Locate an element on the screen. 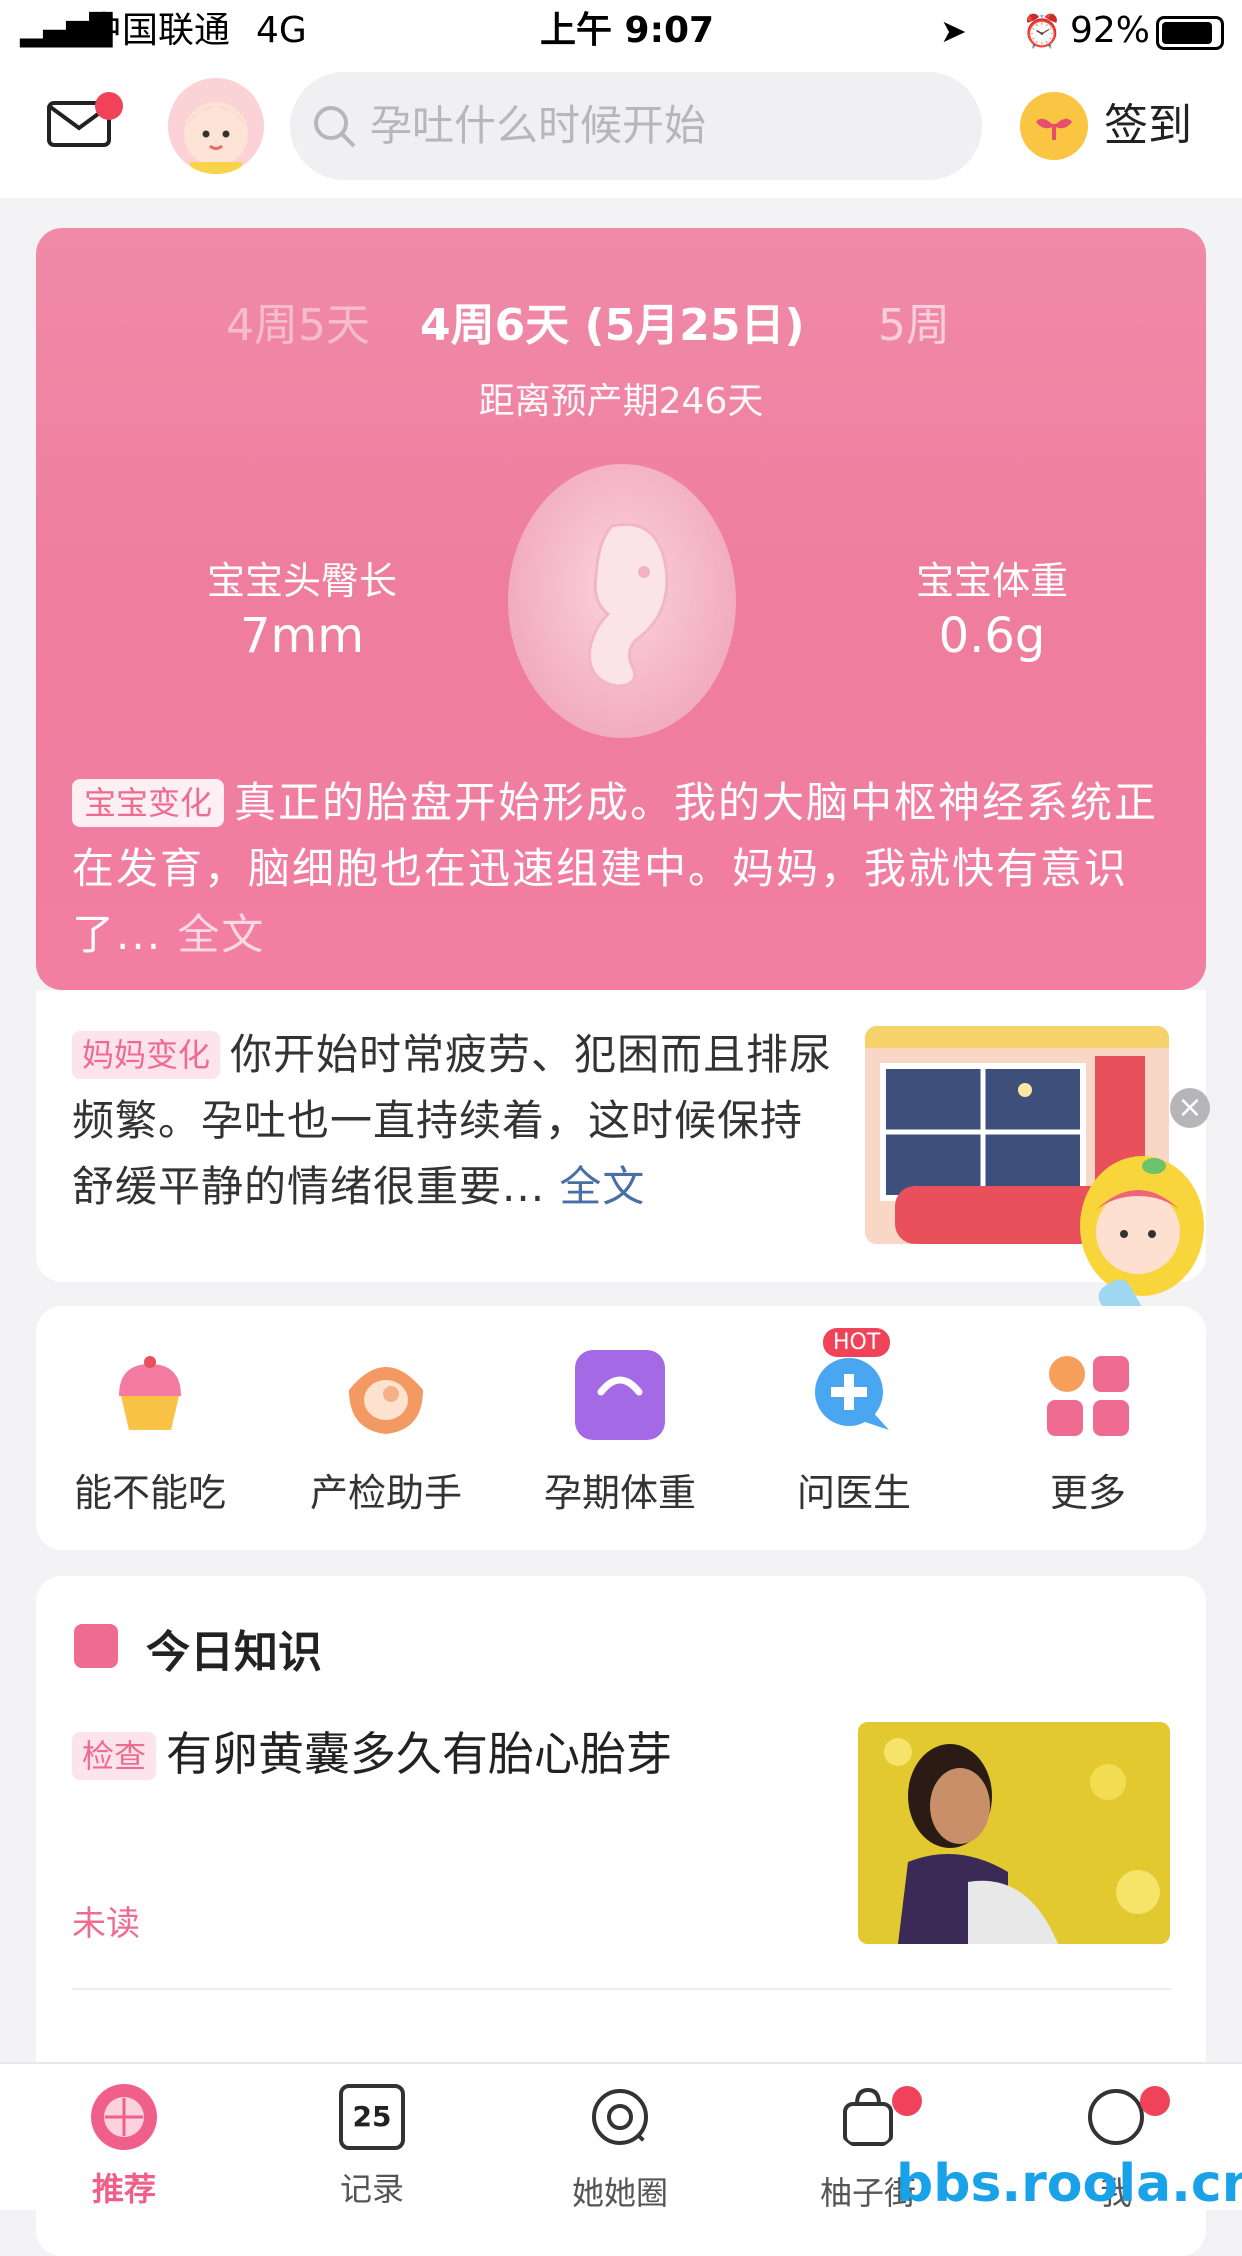 The image size is (1242, 2256). tool-checkup-assistant: 产检助手 is located at coordinates (386, 1433).